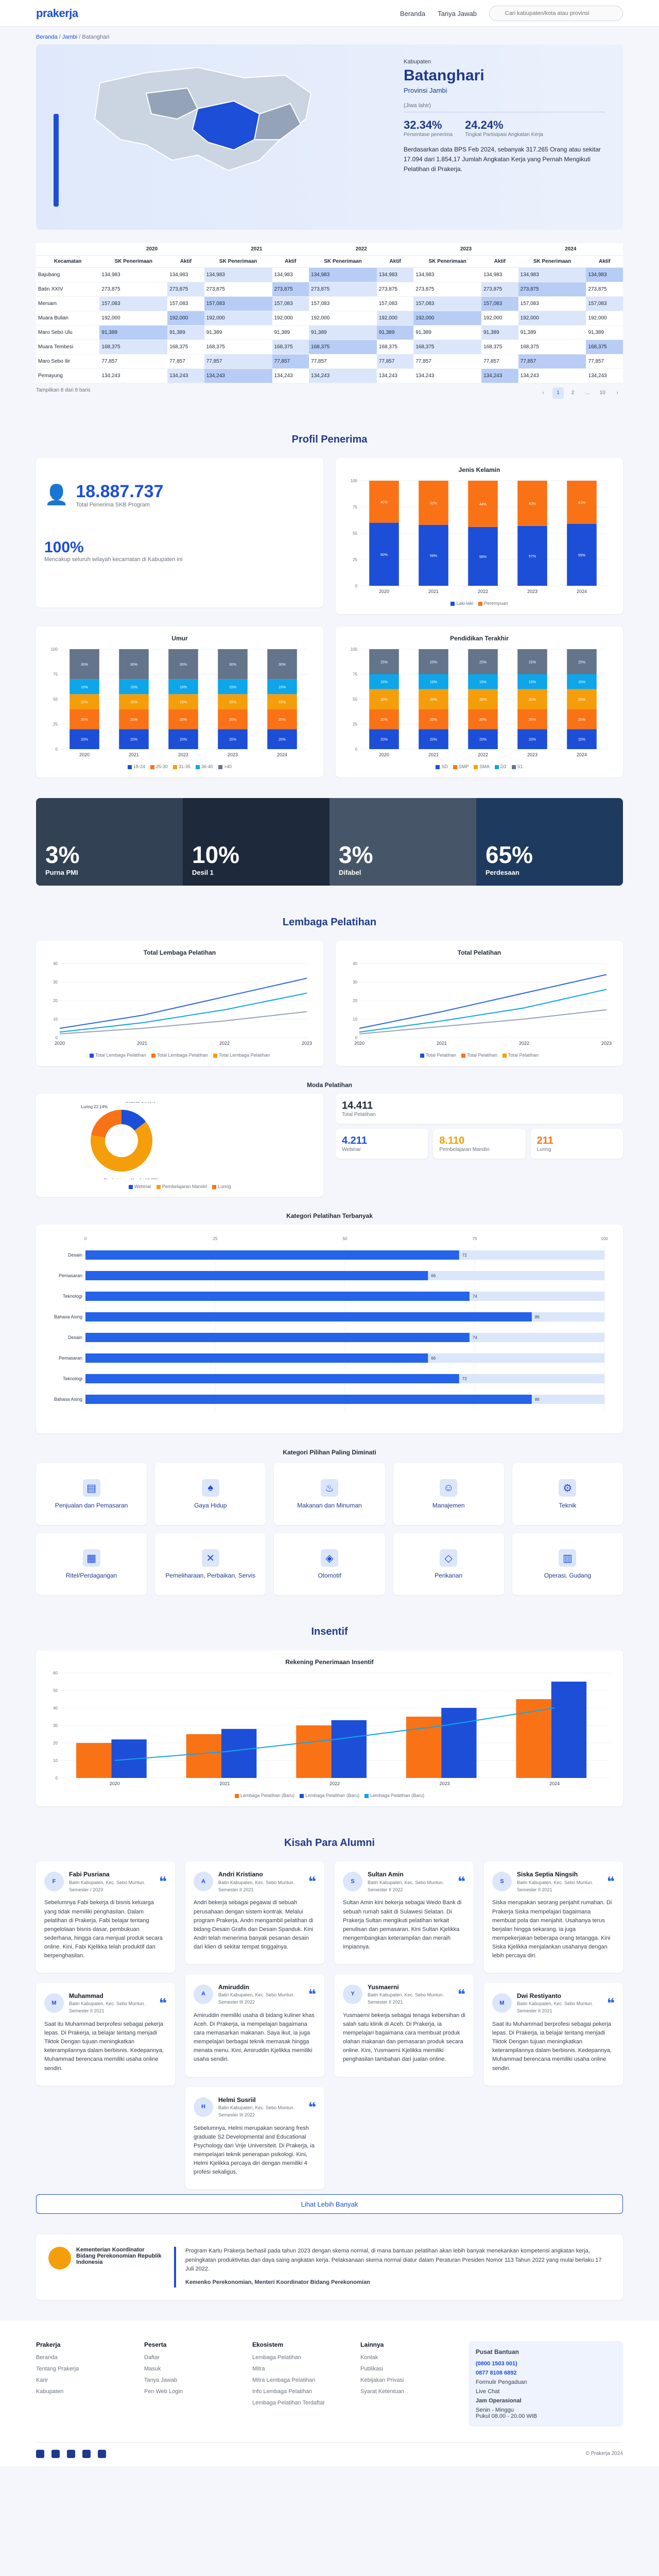  Describe the element at coordinates (546, 2382) in the screenshot. I see `support-link: Formulir Pengaduan` at that location.